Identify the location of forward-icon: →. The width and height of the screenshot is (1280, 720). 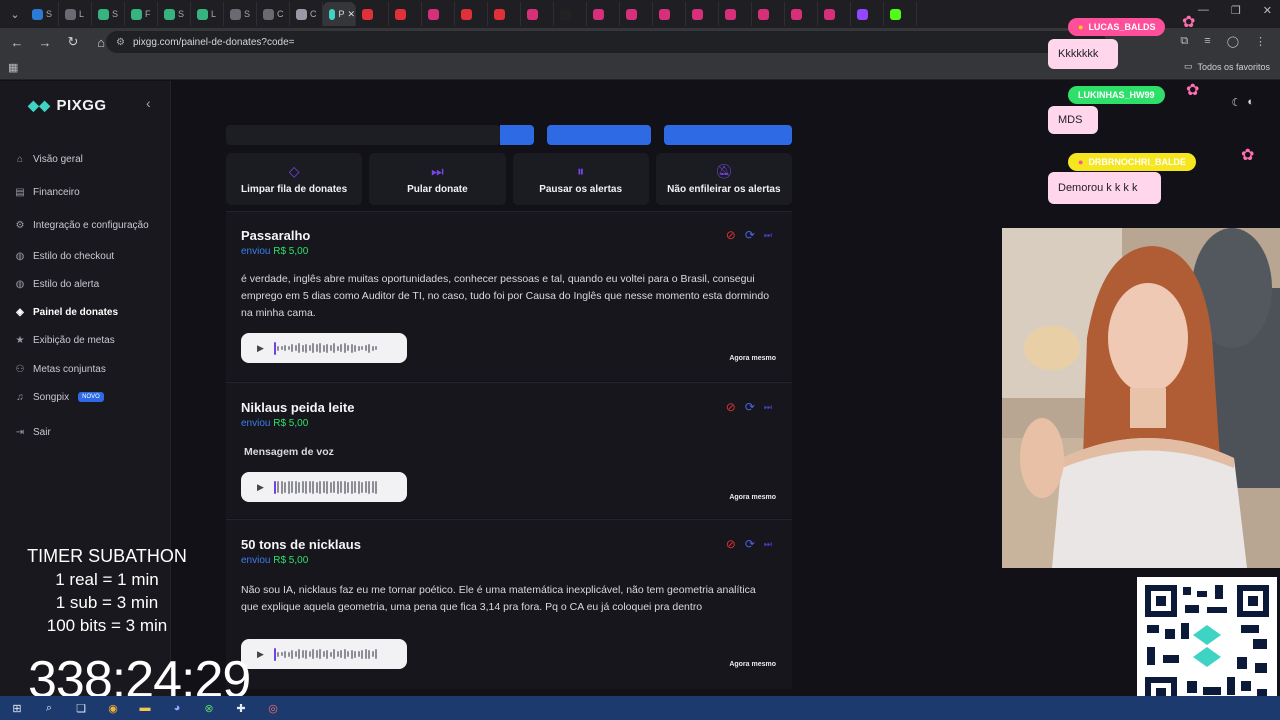
(45, 42).